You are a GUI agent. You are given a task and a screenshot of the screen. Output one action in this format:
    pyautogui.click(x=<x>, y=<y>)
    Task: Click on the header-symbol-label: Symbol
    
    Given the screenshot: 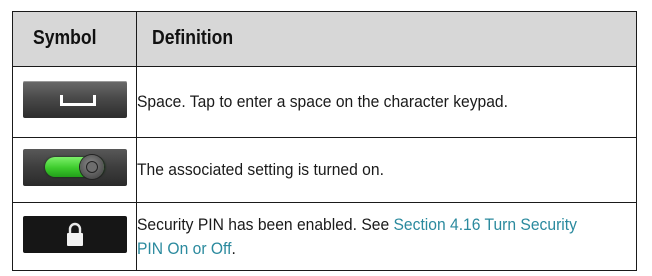 What is the action you would take?
    pyautogui.click(x=65, y=38)
    